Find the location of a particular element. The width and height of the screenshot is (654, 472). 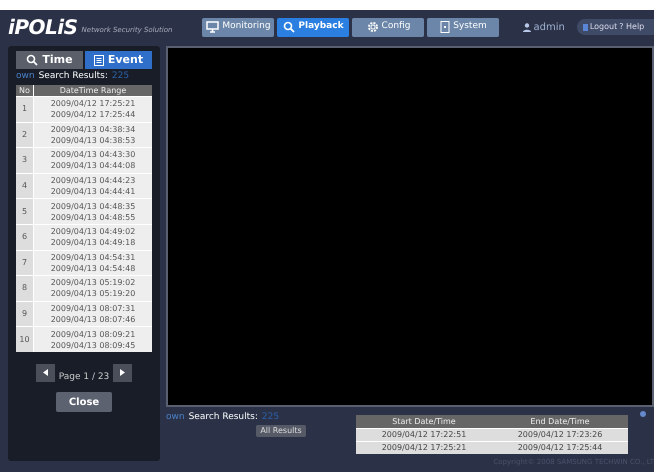

end-time: 2009/04/12 17:25:44 is located at coordinates (93, 114).